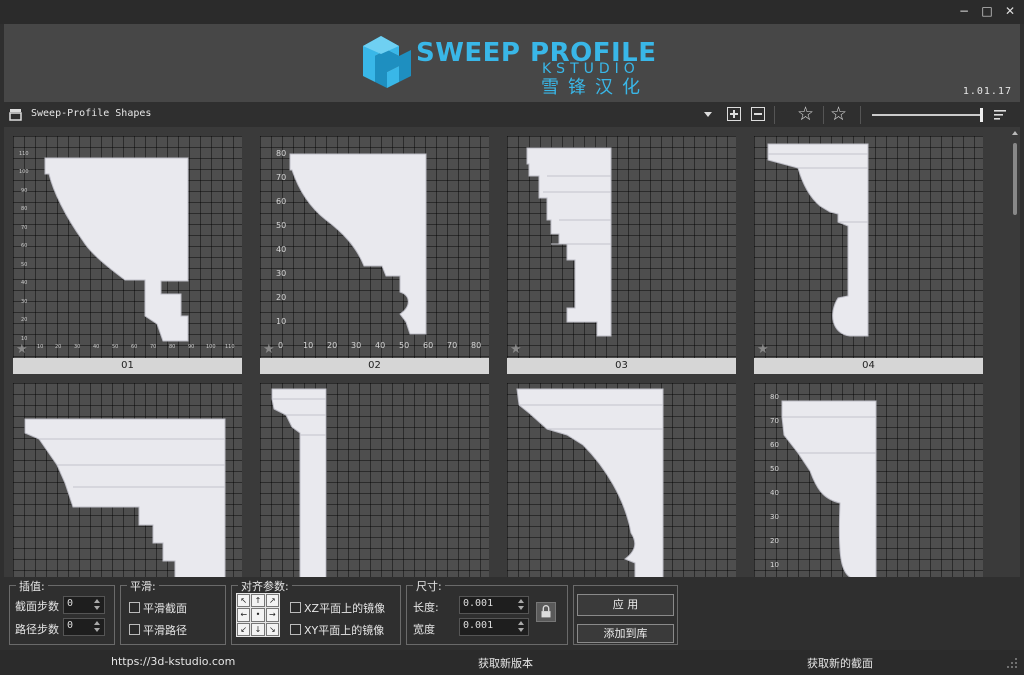  What do you see at coordinates (478, 603) in the screenshot?
I see `length-value: 0.001` at bounding box center [478, 603].